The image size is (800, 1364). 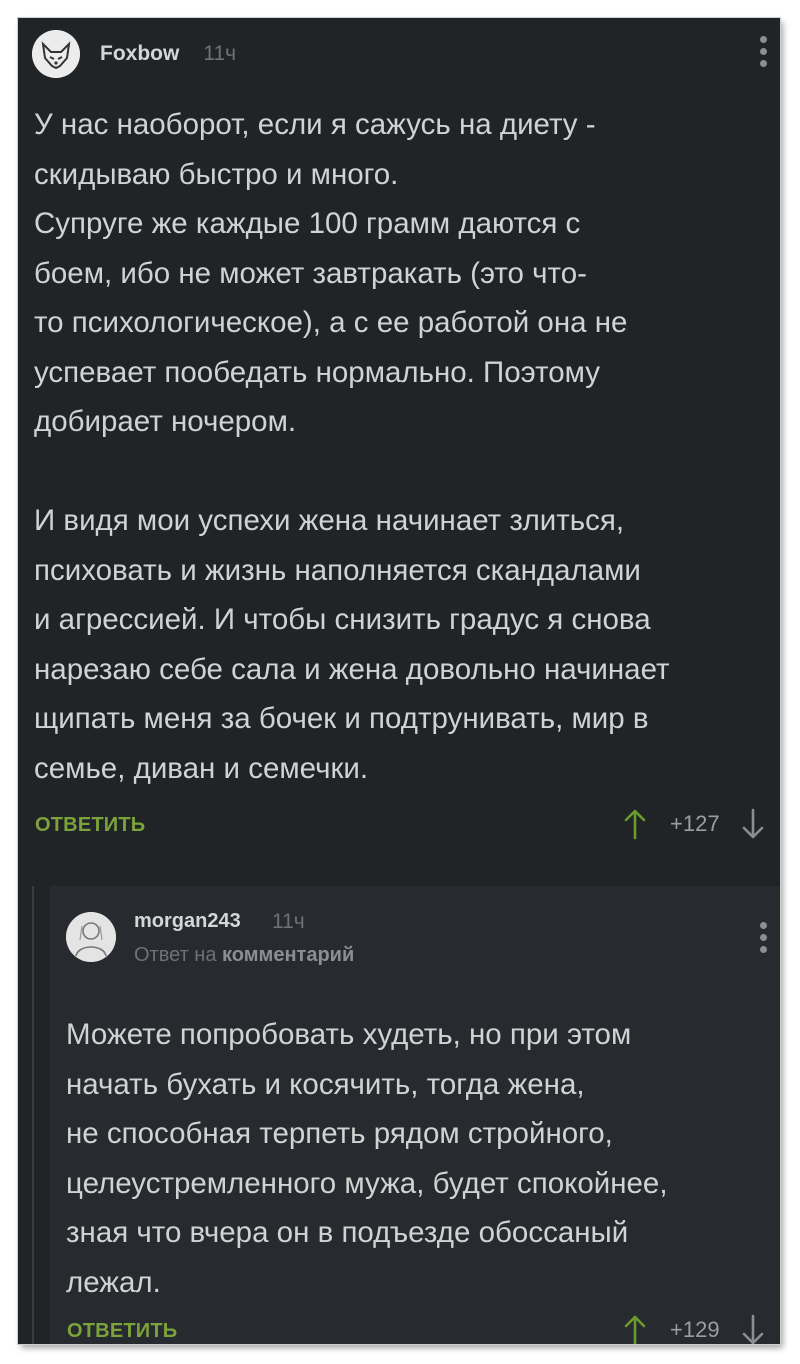 What do you see at coordinates (288, 921) in the screenshot?
I see `reply-time: 11ч` at bounding box center [288, 921].